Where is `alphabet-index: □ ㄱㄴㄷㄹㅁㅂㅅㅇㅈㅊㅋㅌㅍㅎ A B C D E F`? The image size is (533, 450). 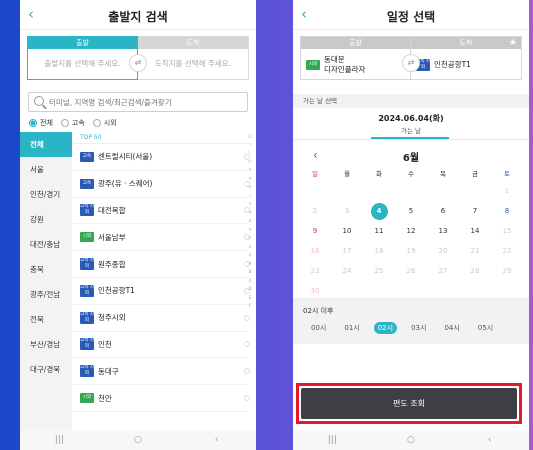
alphabet-index: □ ㄱㄴㄷㄹㅁㅂㅅㅇㅈㅊㅋㅌㅍㅎ A B C D E F is located at coordinates (250, 221).